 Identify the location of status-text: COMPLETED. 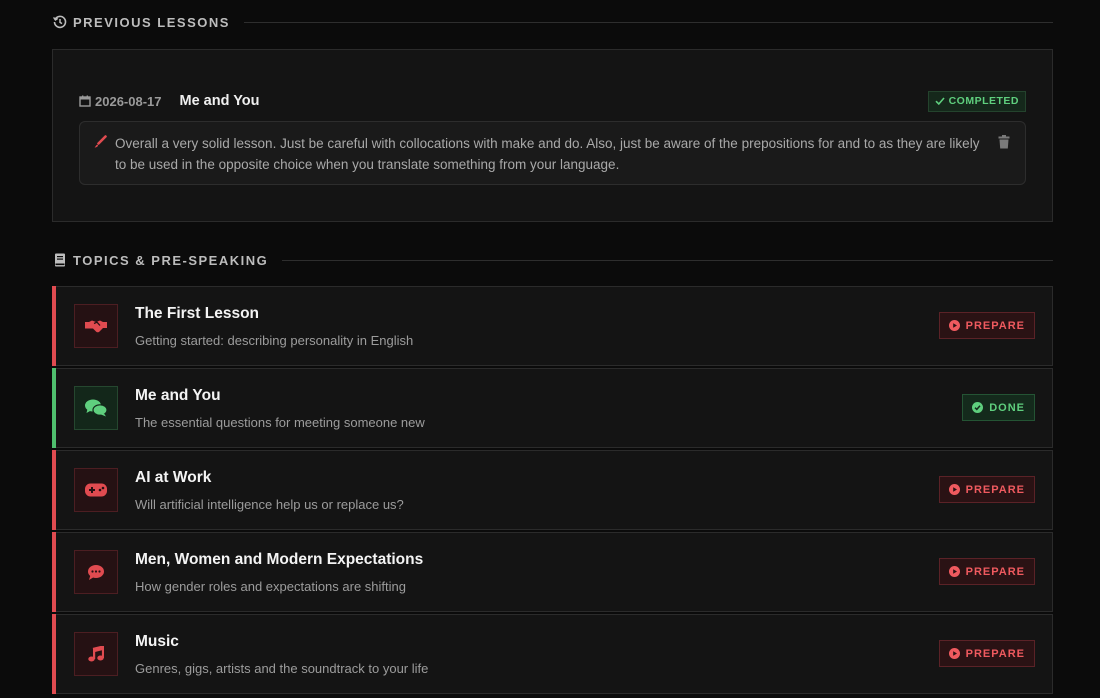
(983, 101).